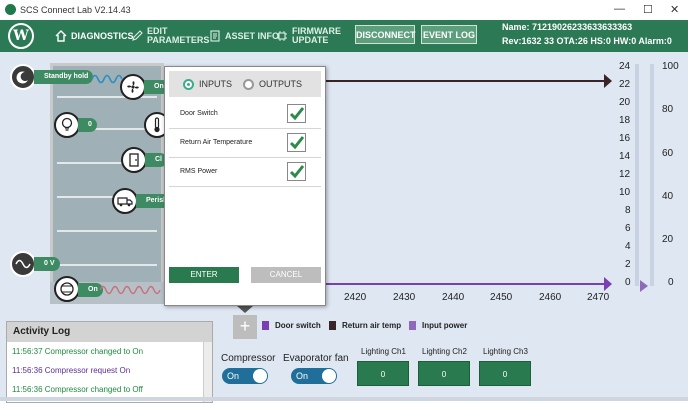  I want to click on return-air-checkbox, so click(296, 142).